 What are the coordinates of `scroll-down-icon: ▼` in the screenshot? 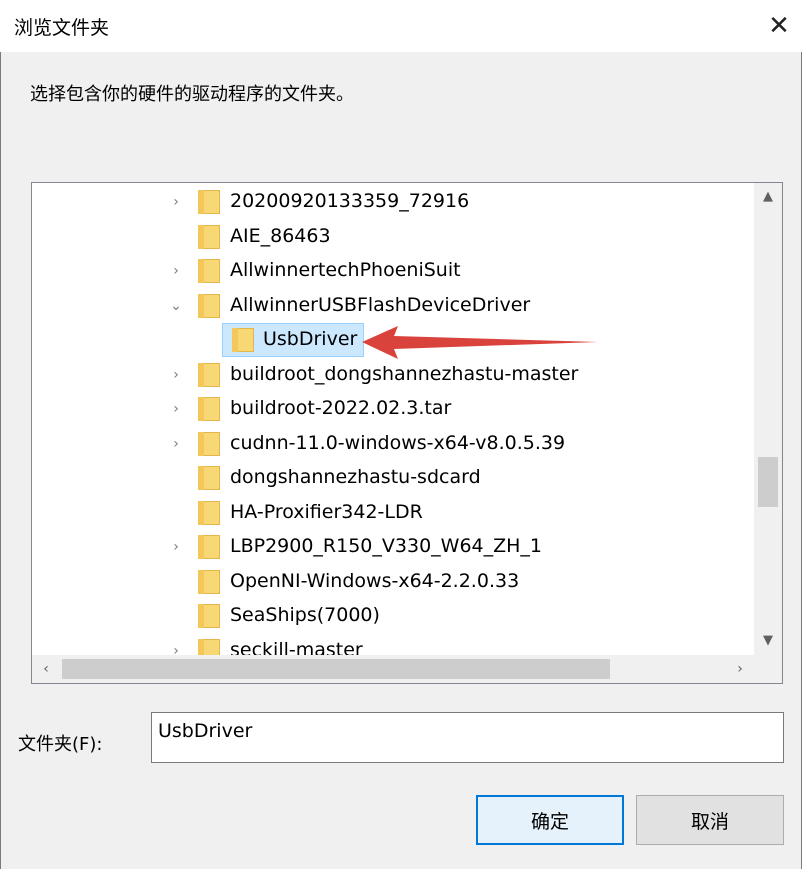 It's located at (768, 641).